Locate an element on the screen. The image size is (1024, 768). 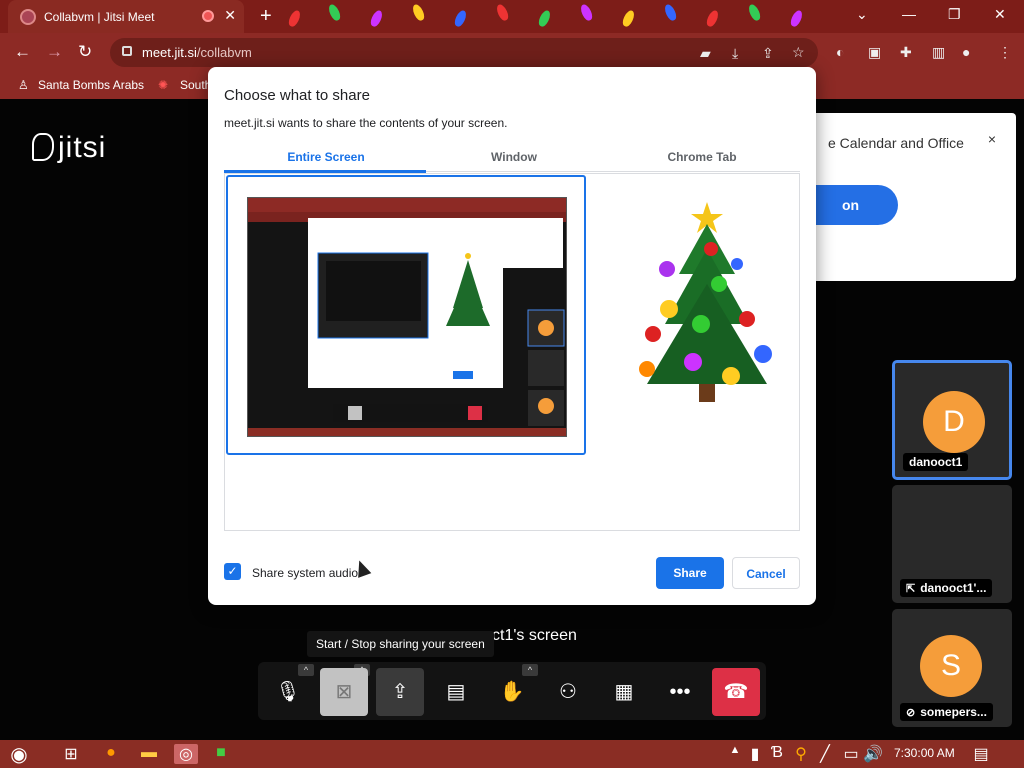
profile-avatar-icon: ● is located at coordinates (966, 52).